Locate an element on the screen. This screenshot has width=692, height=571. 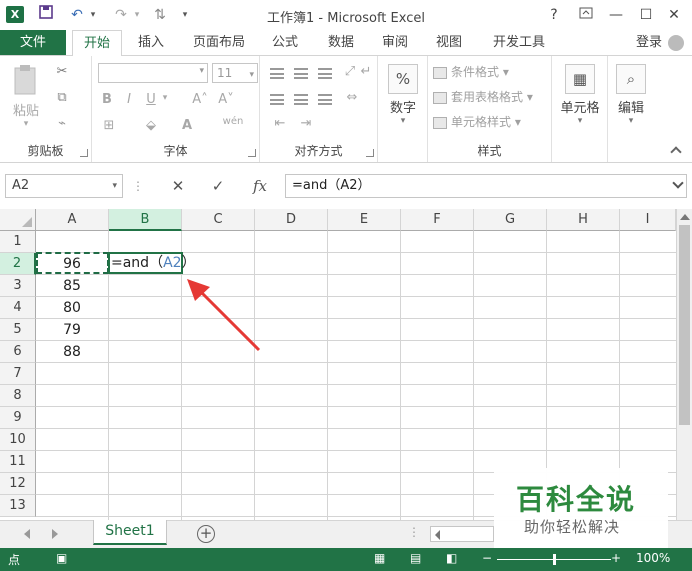
red-arrow-annotation is located at coordinates (224, 315).